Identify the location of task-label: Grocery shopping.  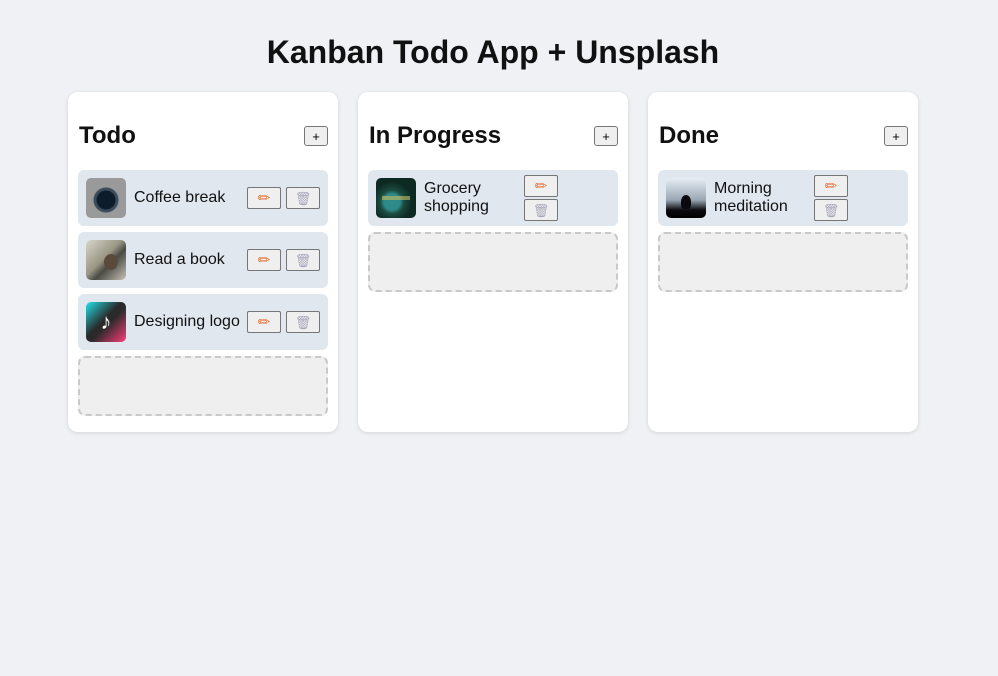
(456, 197).